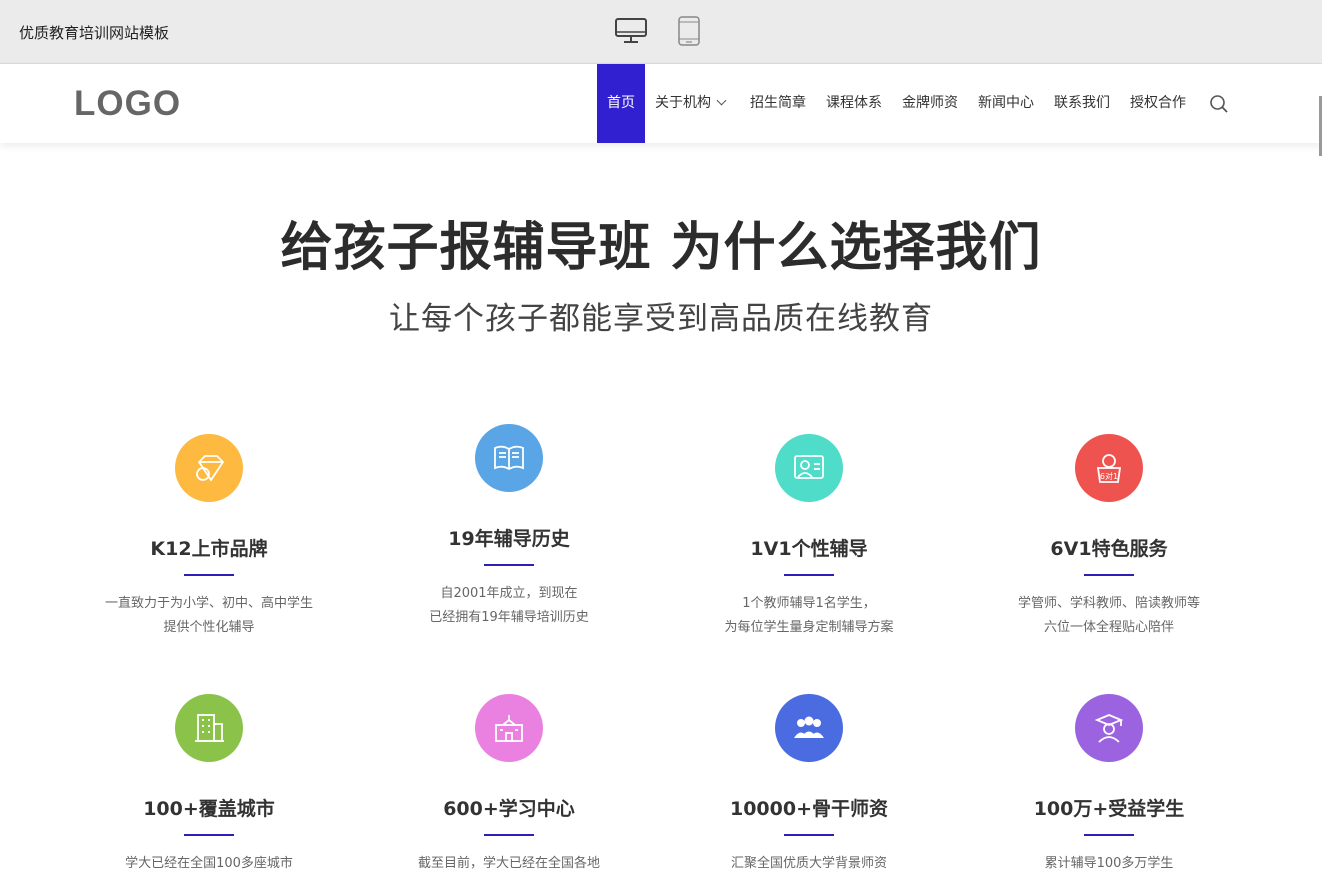 The height and width of the screenshot is (876, 1322). What do you see at coordinates (661, 32) in the screenshot?
I see `preview-bar: 优质教育培训网站模板` at bounding box center [661, 32].